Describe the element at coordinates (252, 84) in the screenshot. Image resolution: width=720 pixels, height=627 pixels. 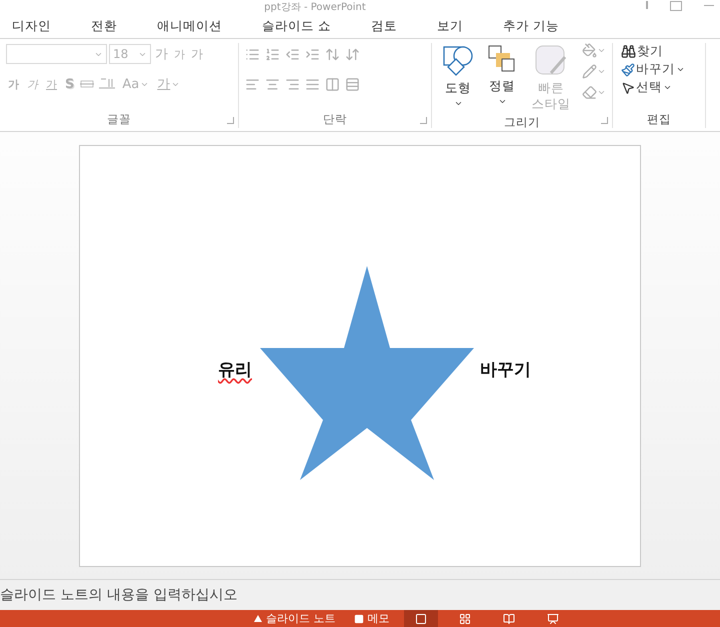
I see `align-left-icon` at that location.